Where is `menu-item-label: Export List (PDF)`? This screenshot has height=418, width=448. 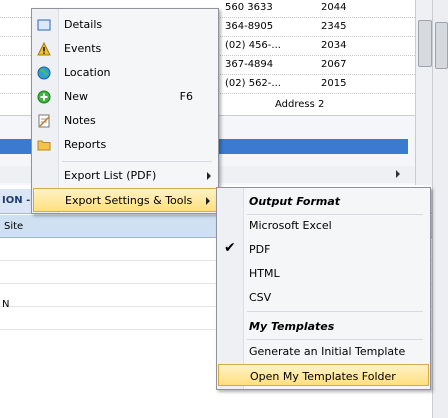
menu-item-label: Export List (PDF) is located at coordinates (110, 175).